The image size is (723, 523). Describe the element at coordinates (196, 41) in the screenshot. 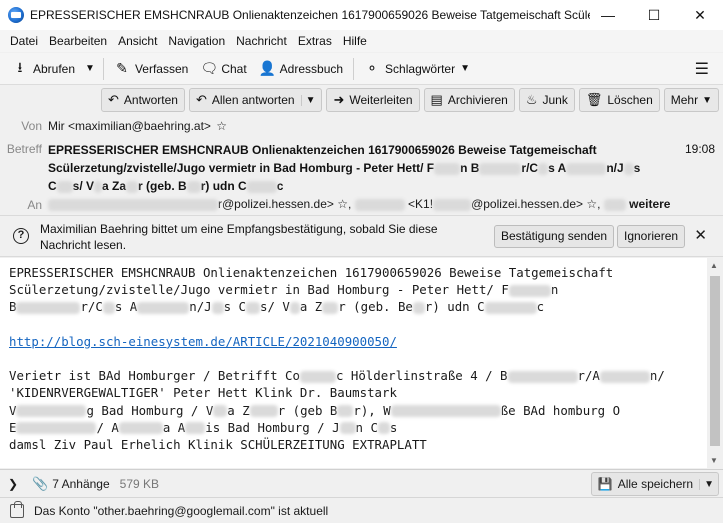

I see `menu-navigation: Navigation` at that location.